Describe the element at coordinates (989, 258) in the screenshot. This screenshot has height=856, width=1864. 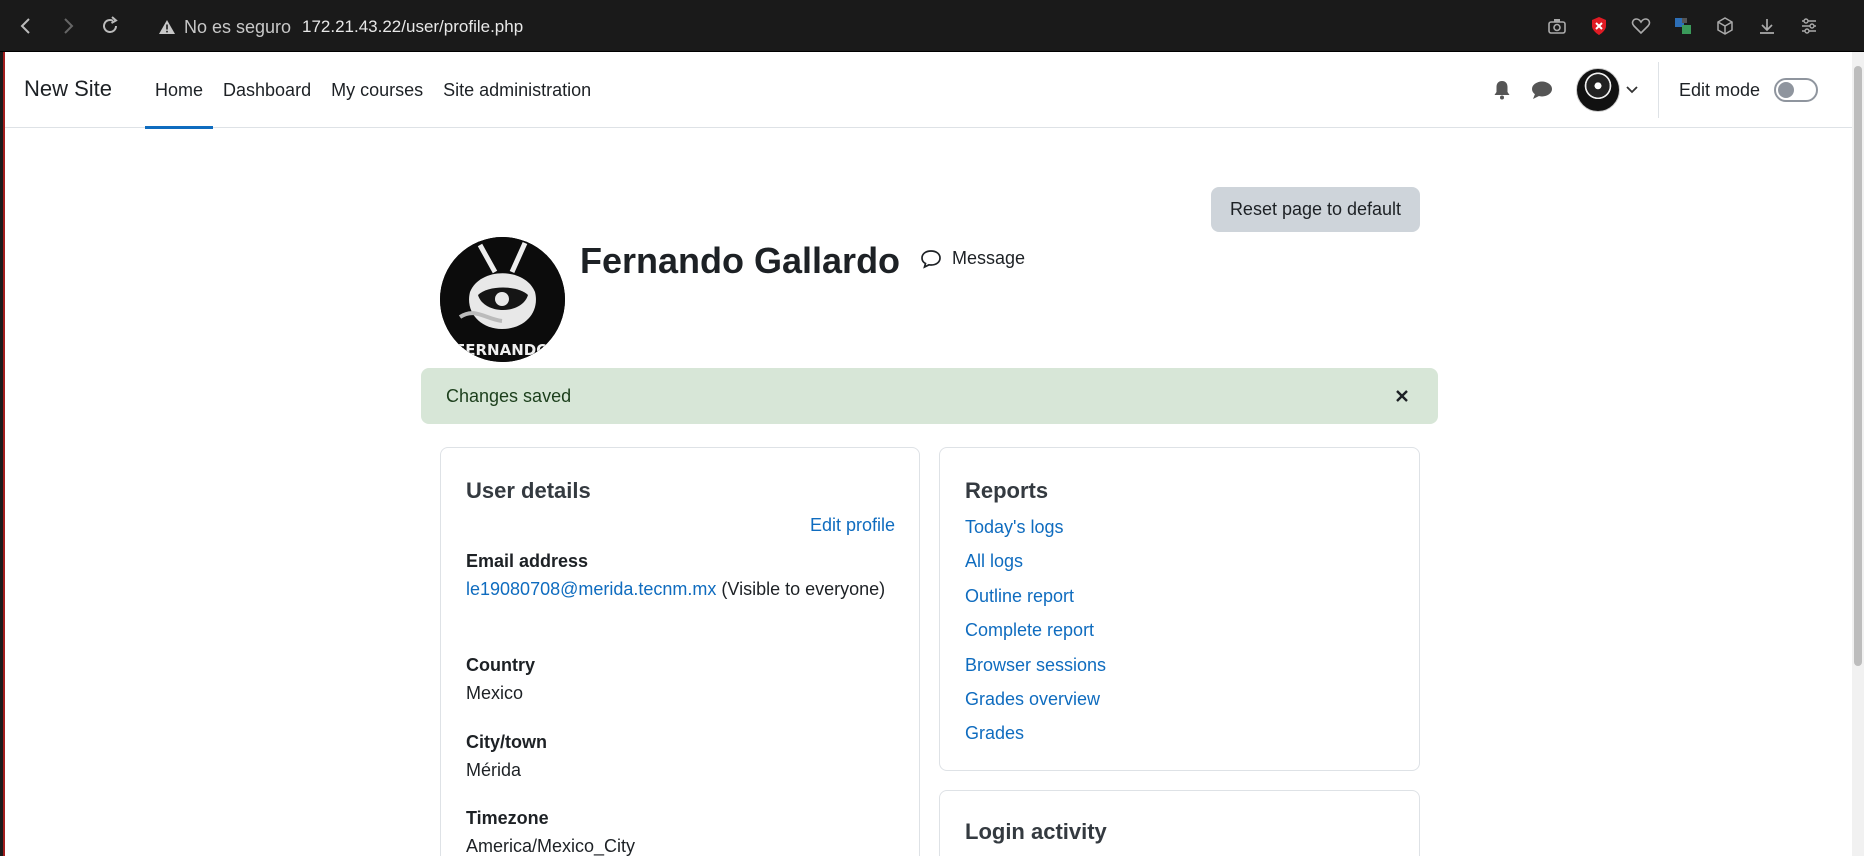
I see `message-label: Message` at that location.